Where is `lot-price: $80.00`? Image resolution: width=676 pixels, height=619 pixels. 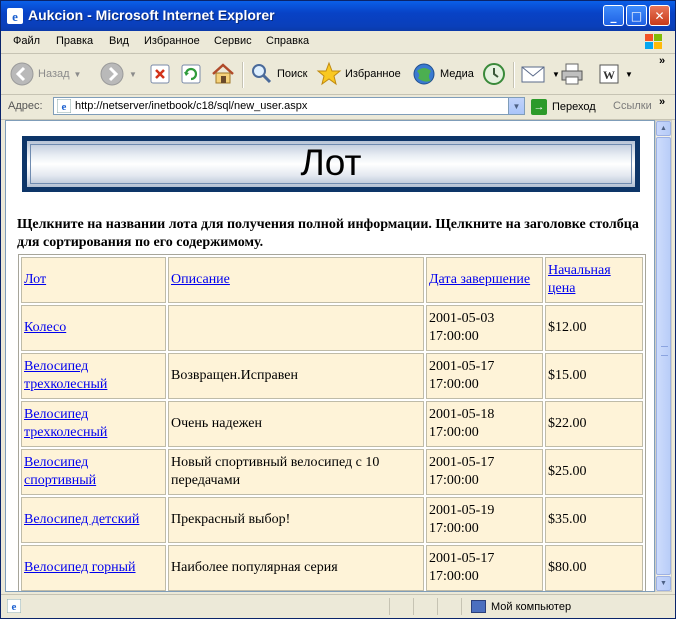
lot-price: $80.00 is located at coordinates (594, 568).